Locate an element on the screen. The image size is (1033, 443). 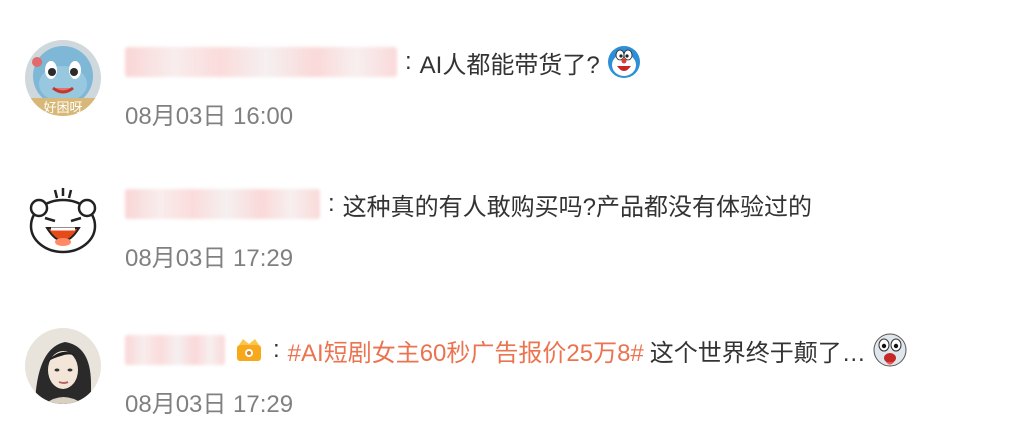
shocked-face-emoji-icon is located at coordinates (890, 350).